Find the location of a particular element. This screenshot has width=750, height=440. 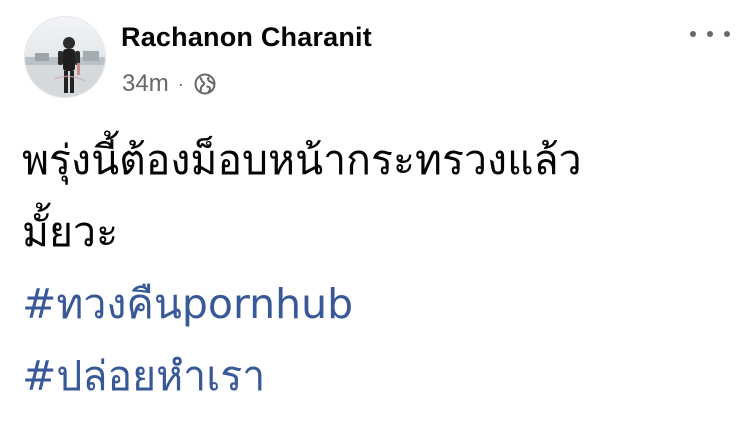

post-text-line: มั้ยวะ is located at coordinates (70, 232).